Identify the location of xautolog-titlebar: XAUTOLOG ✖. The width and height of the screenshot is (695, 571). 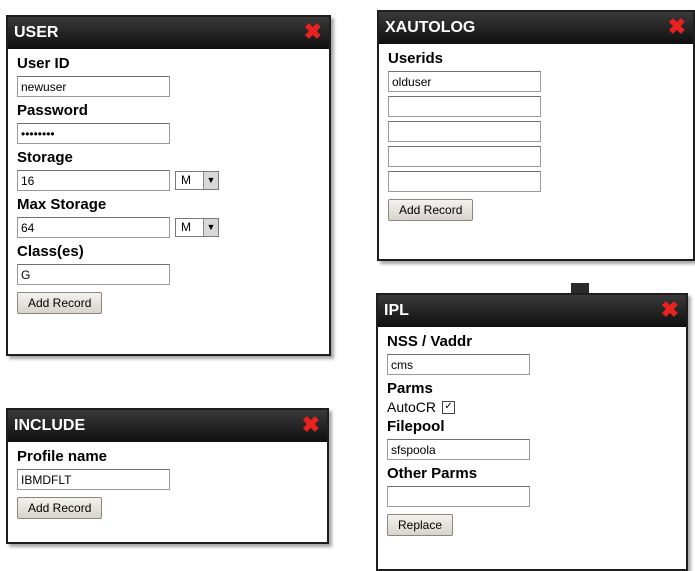
(536, 28).